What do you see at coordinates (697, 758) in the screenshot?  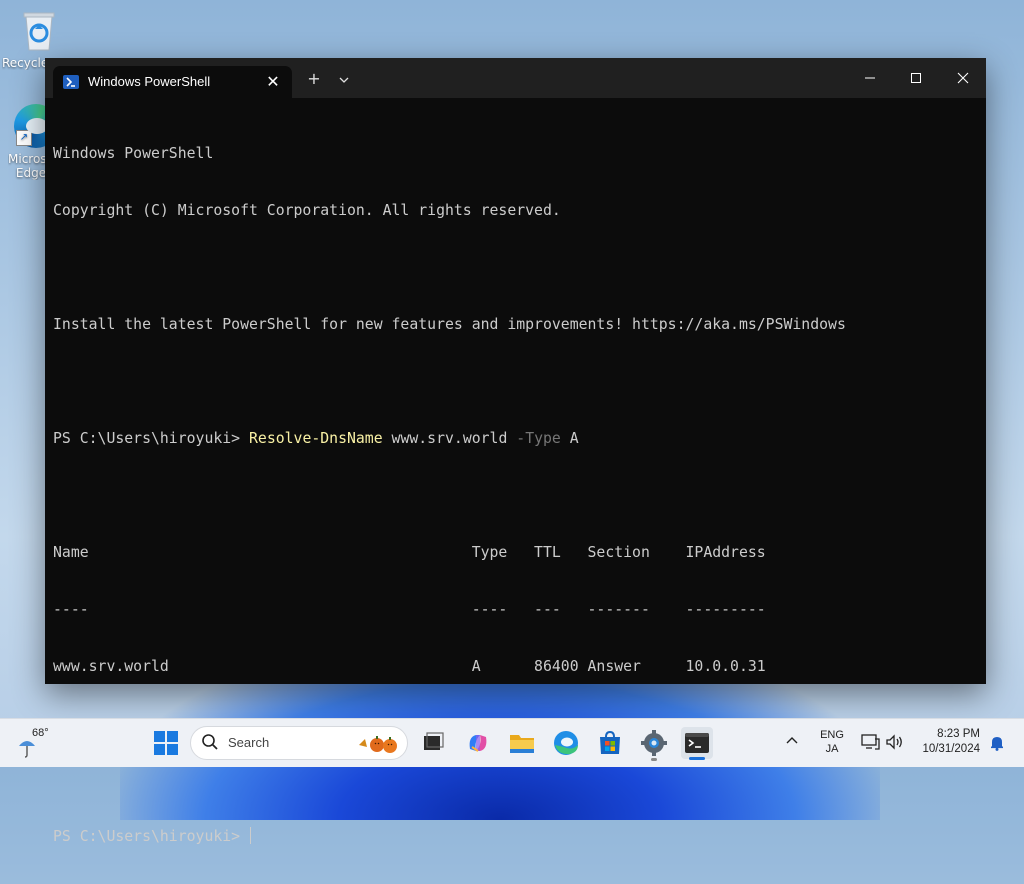 I see `terminal-active-indicator` at bounding box center [697, 758].